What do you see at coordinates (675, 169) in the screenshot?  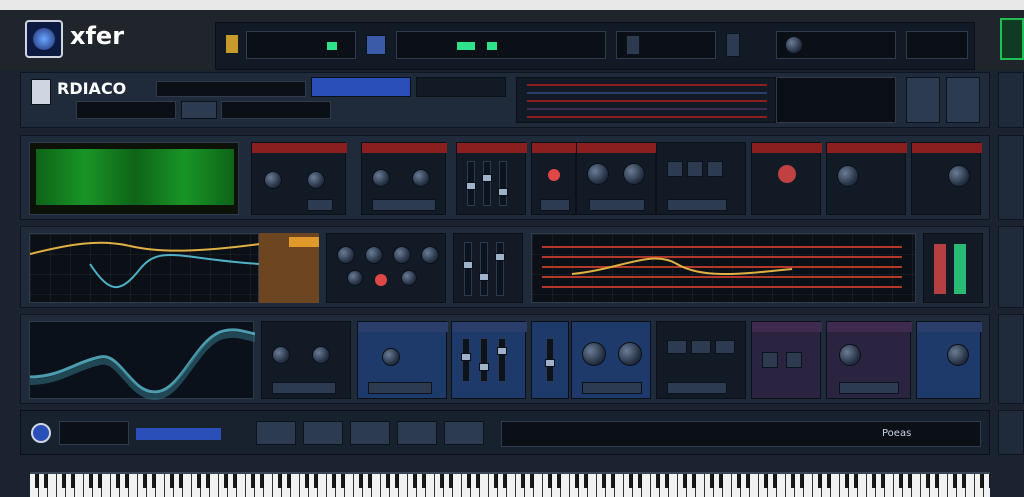 I see `filter-type-a` at bounding box center [675, 169].